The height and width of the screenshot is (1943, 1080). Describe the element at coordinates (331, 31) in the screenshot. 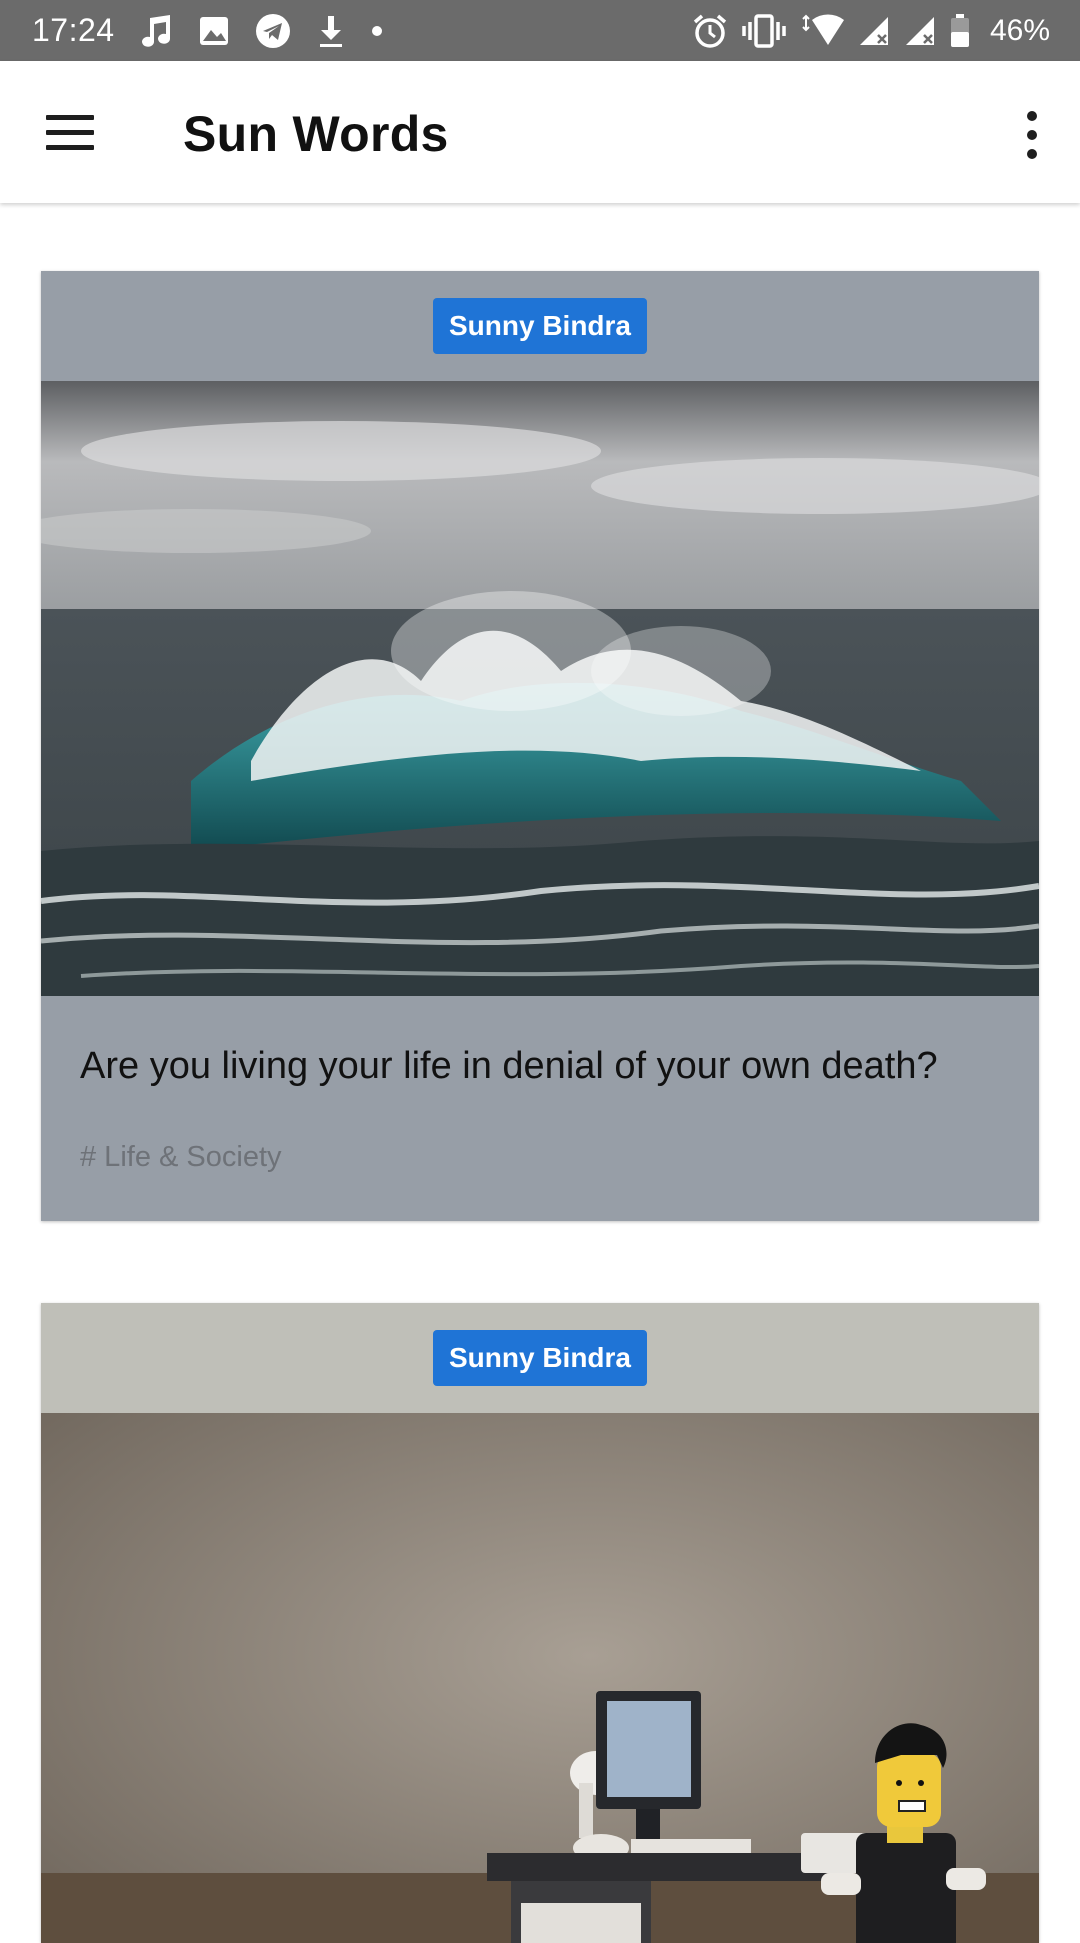

I see `download-icon` at that location.